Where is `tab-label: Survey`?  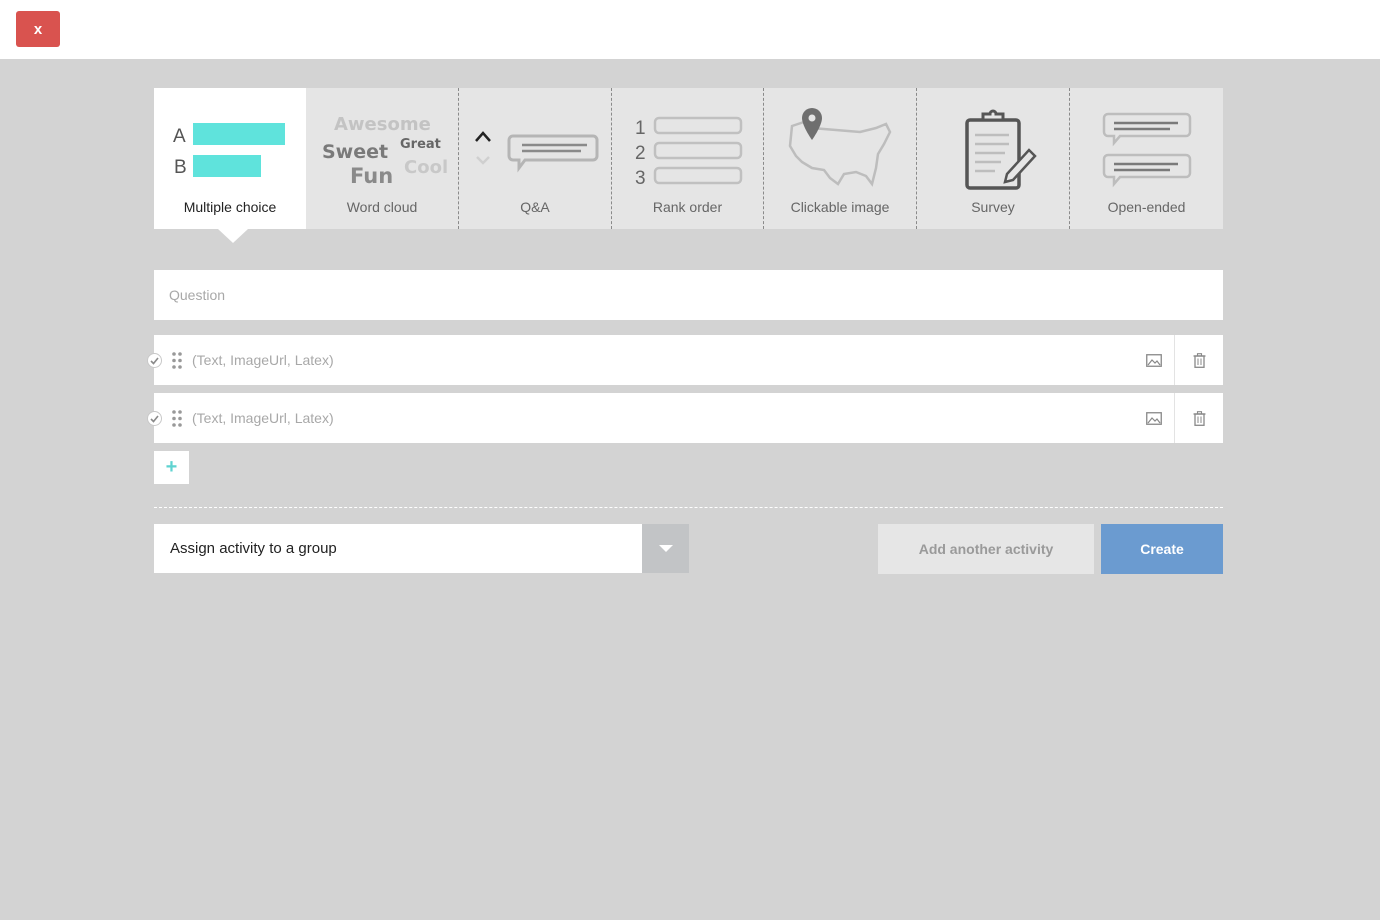
tab-label: Survey is located at coordinates (993, 207).